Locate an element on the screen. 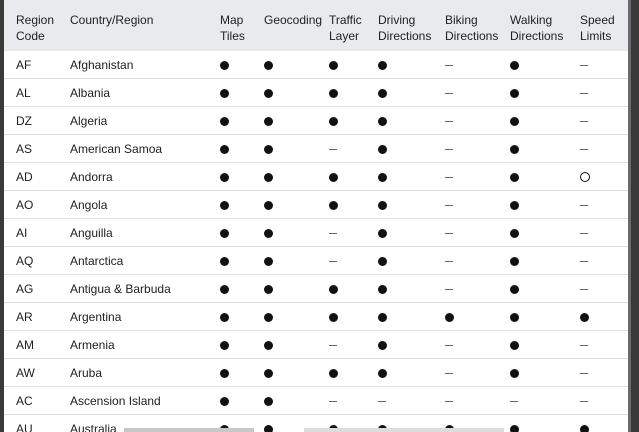  table-row: DZ Algeria is located at coordinates (316, 120).